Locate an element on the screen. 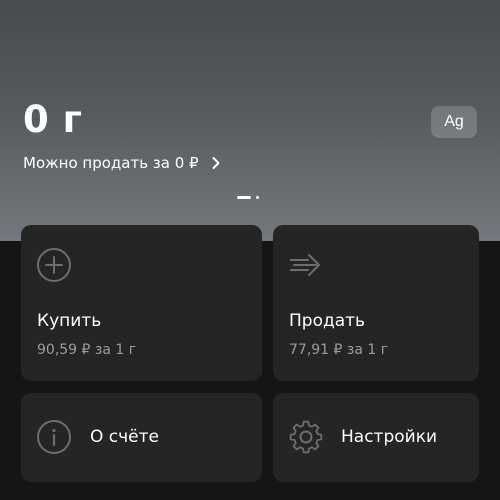  sell-price: 77,91 ₽ за 1 г is located at coordinates (339, 350).